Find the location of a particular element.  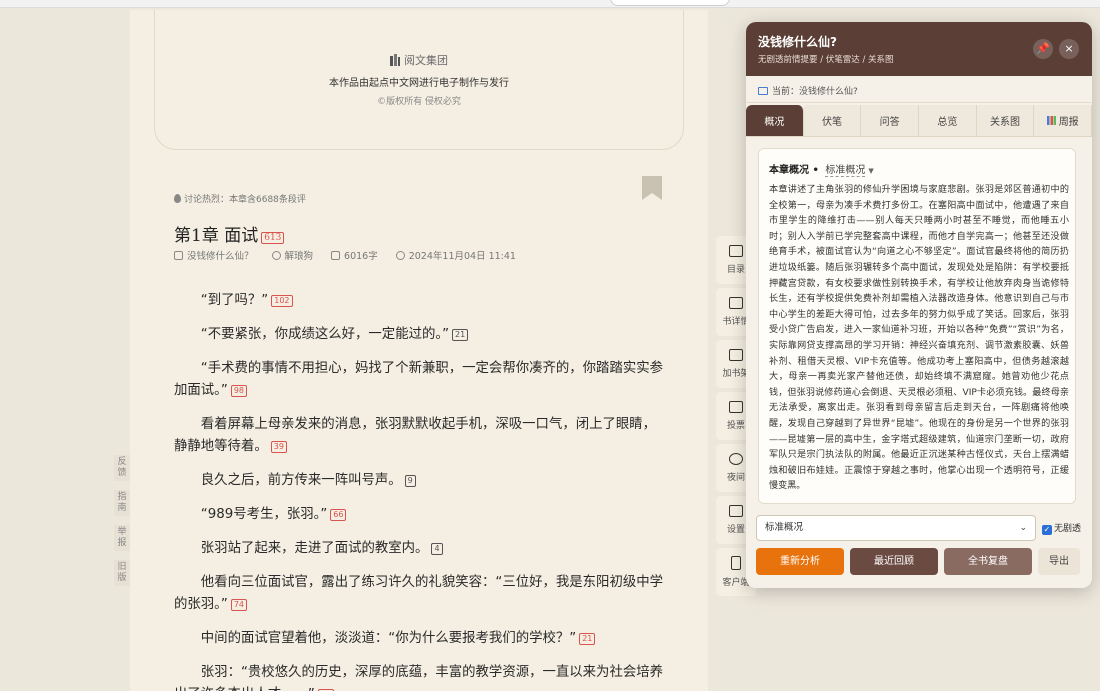

paragraph-comment-badge: 9 is located at coordinates (410, 481).